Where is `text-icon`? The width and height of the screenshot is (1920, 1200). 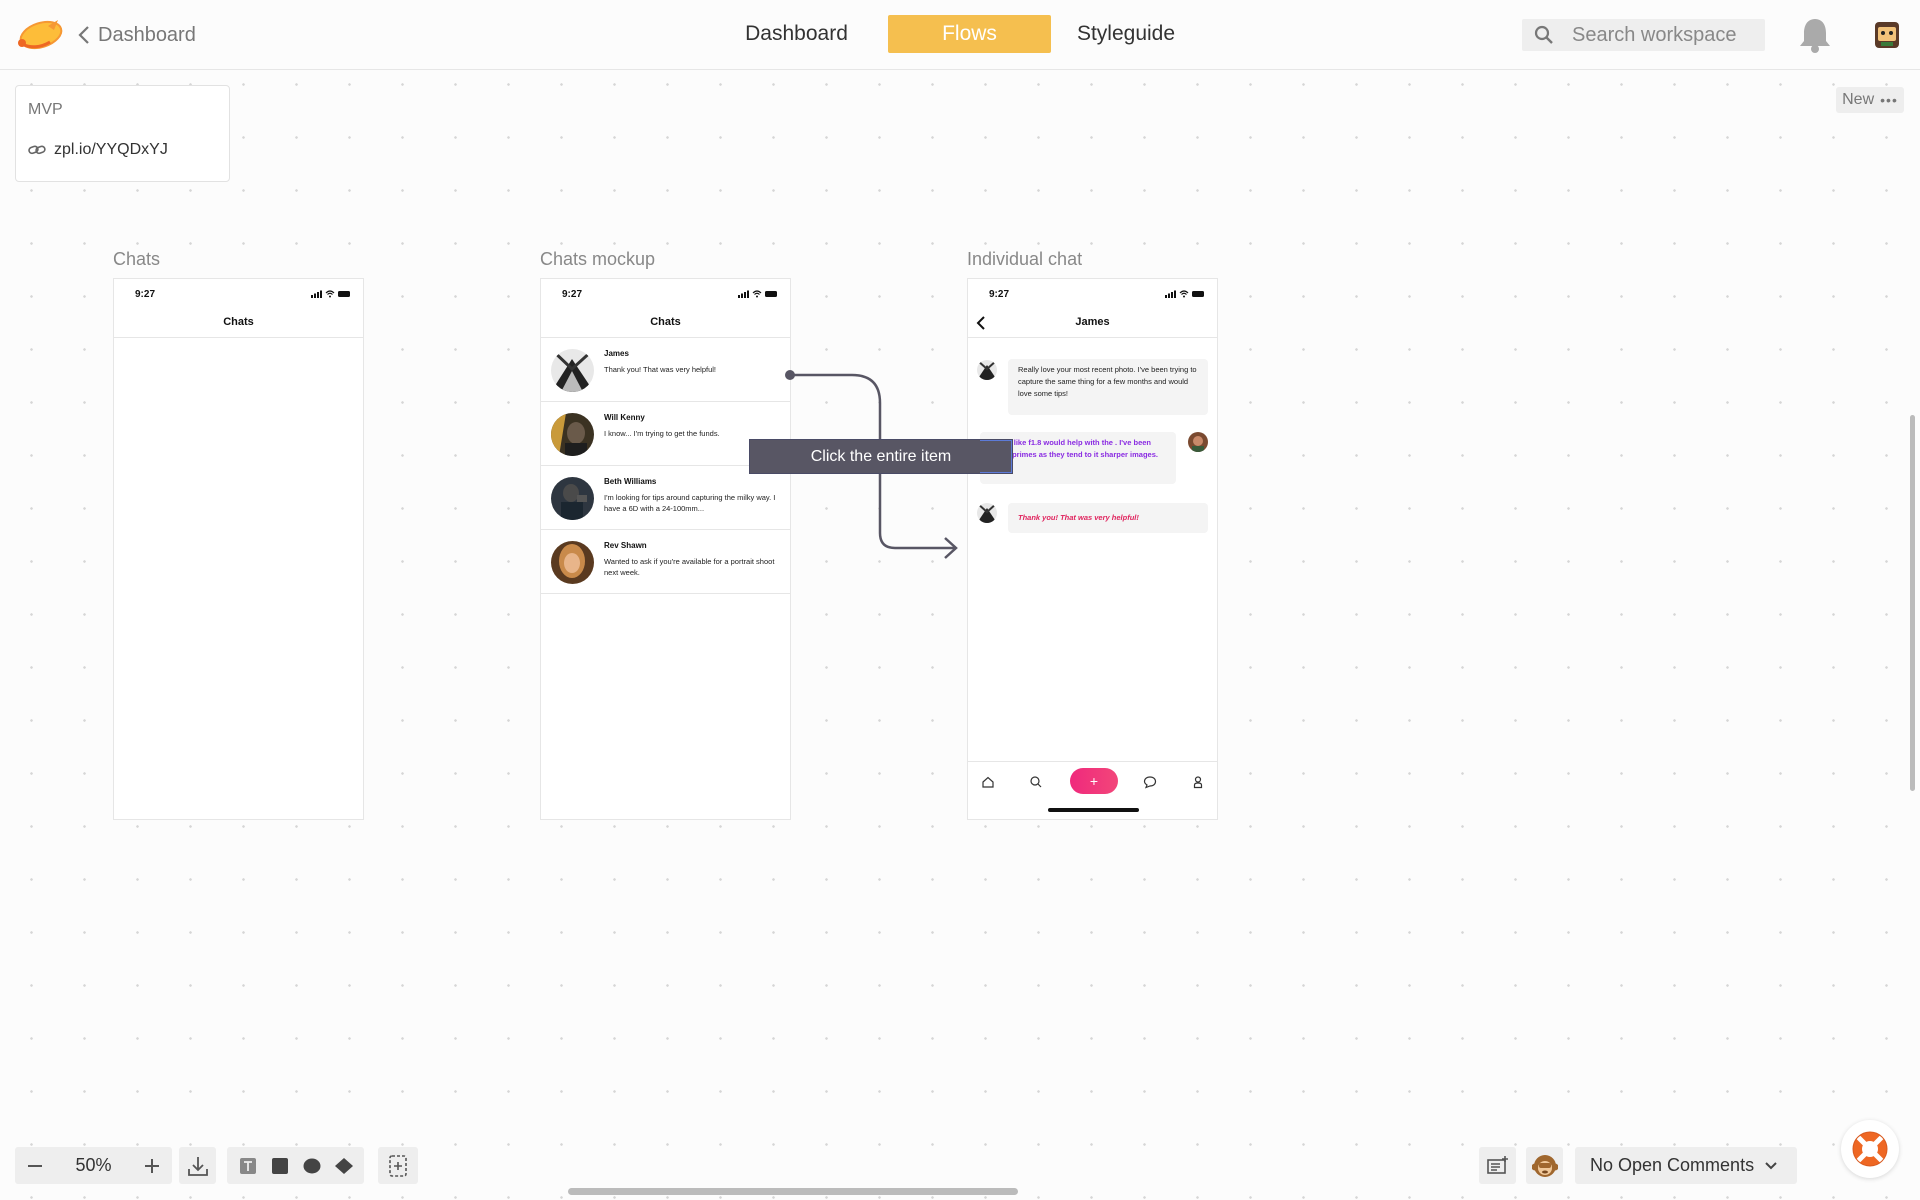
text-icon is located at coordinates (247, 1165).